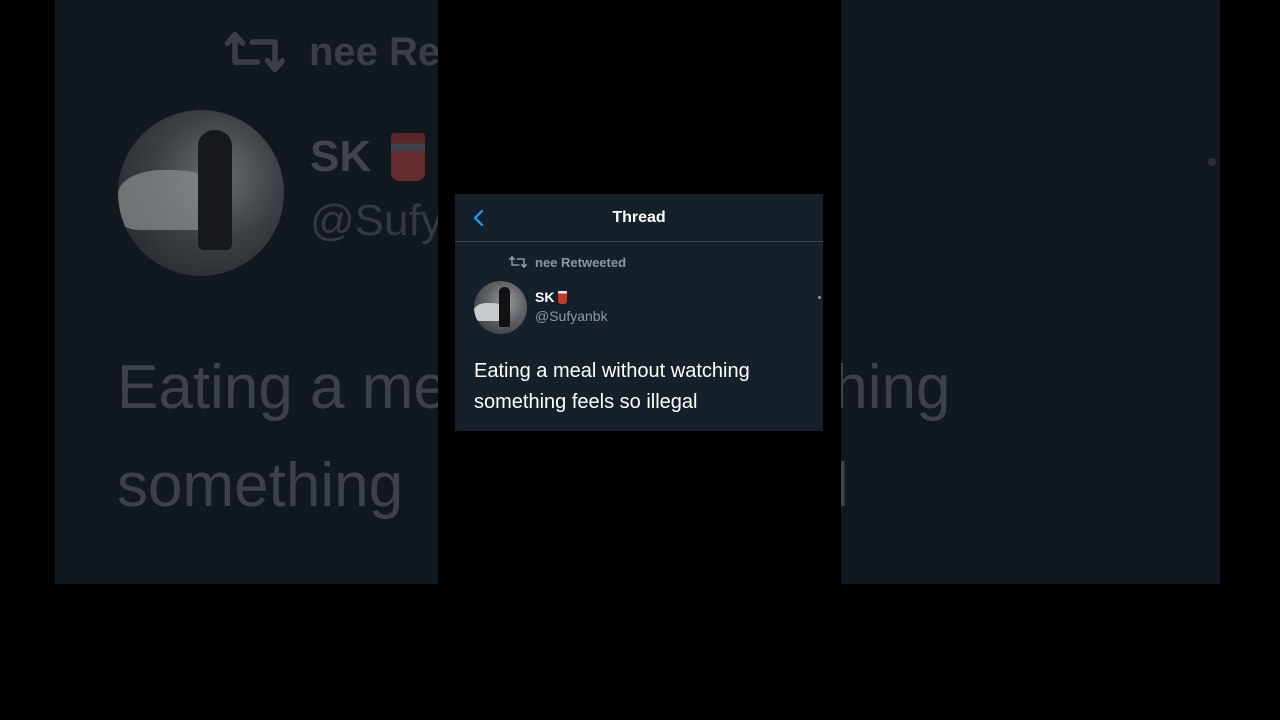 This screenshot has width=1280, height=720. What do you see at coordinates (518, 262) in the screenshot?
I see `retweet-icon` at bounding box center [518, 262].